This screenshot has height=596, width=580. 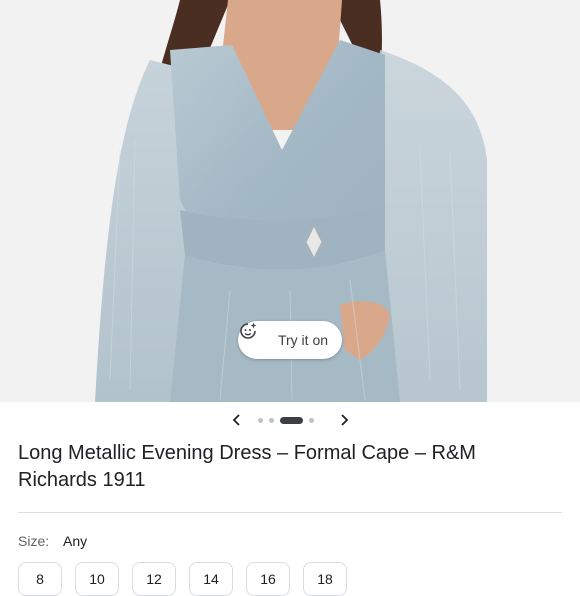 I want to click on carousel-dots, so click(x=286, y=420).